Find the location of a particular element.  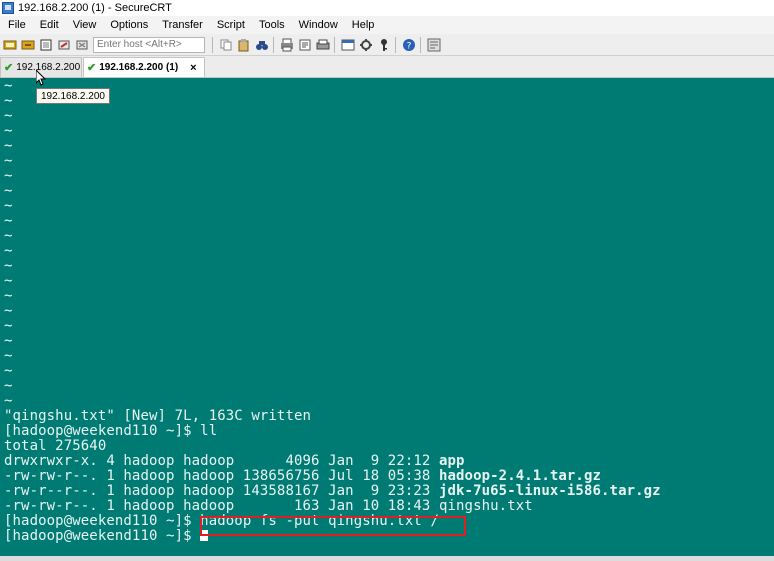

menu-script: Script is located at coordinates (230, 25).